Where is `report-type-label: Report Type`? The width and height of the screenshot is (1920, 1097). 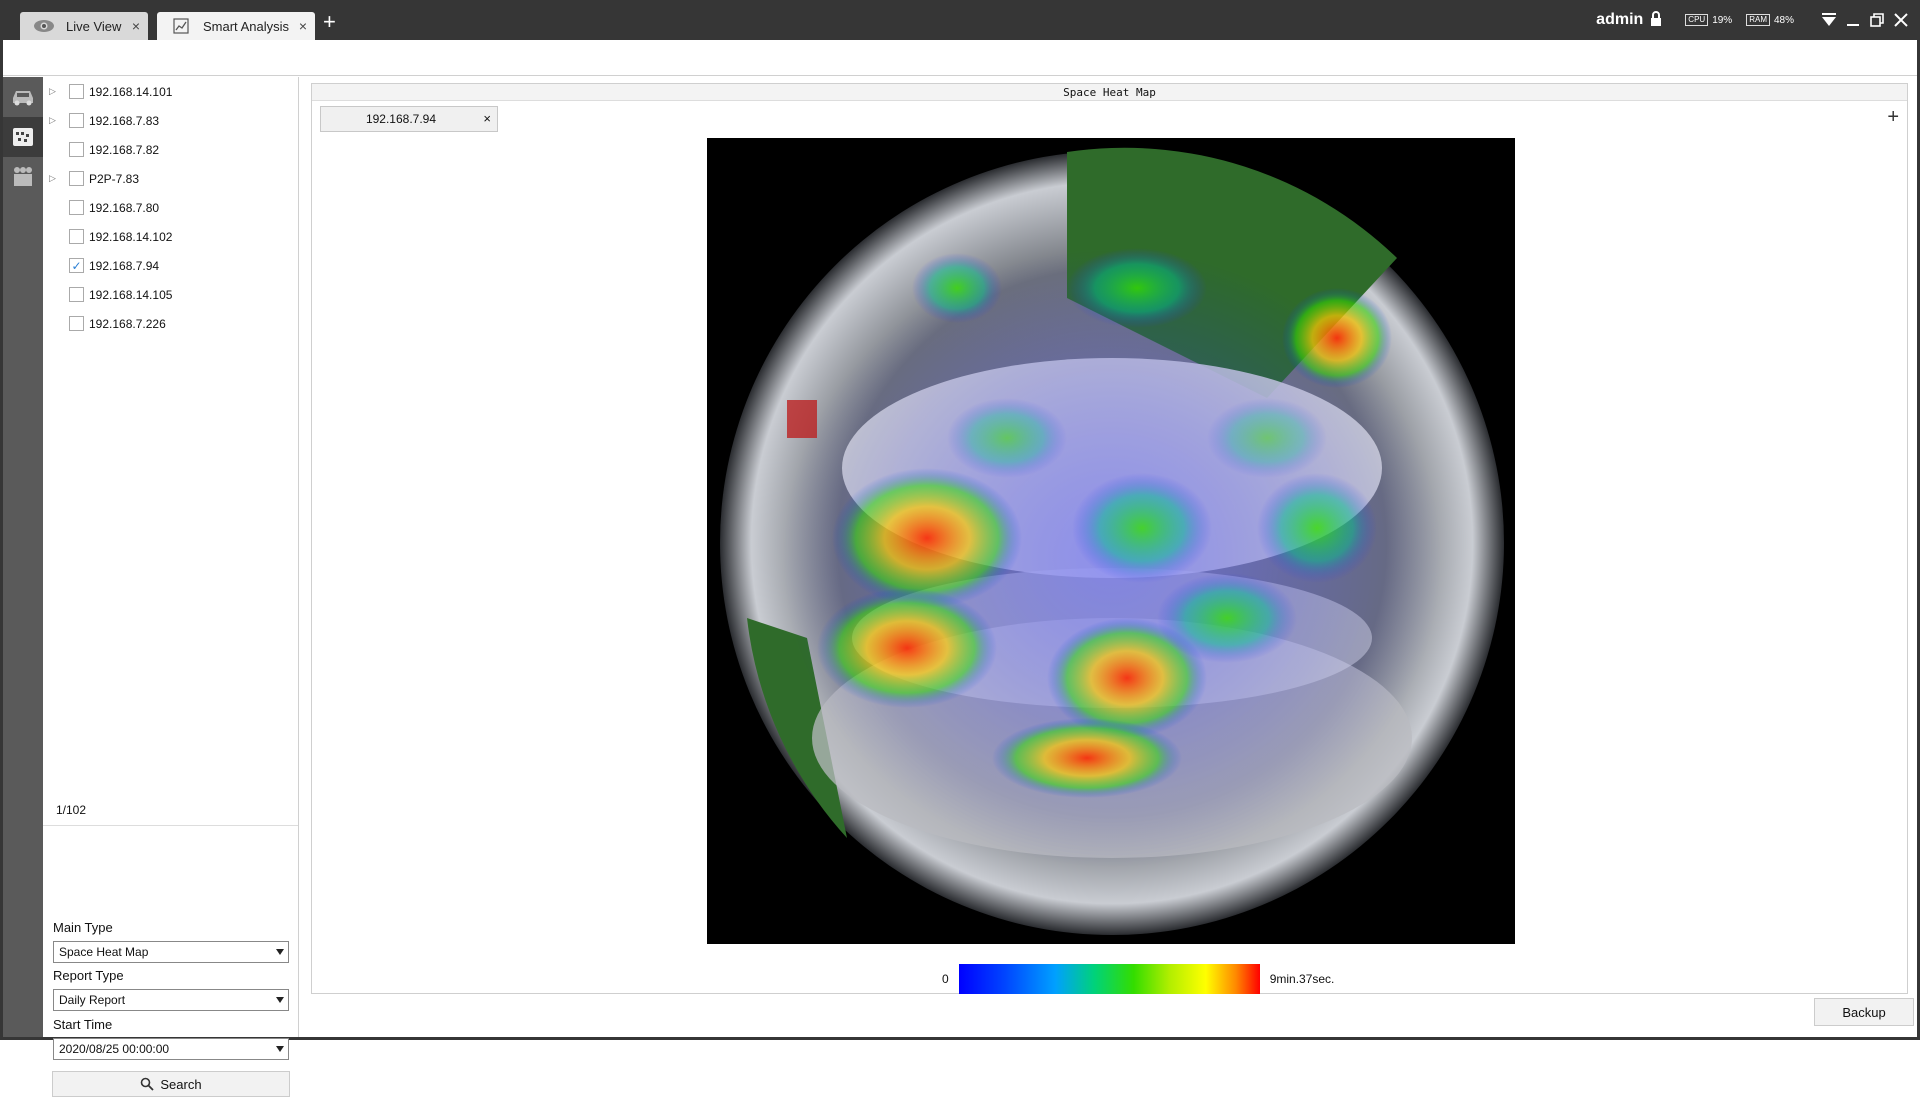 report-type-label: Report Type is located at coordinates (88, 975).